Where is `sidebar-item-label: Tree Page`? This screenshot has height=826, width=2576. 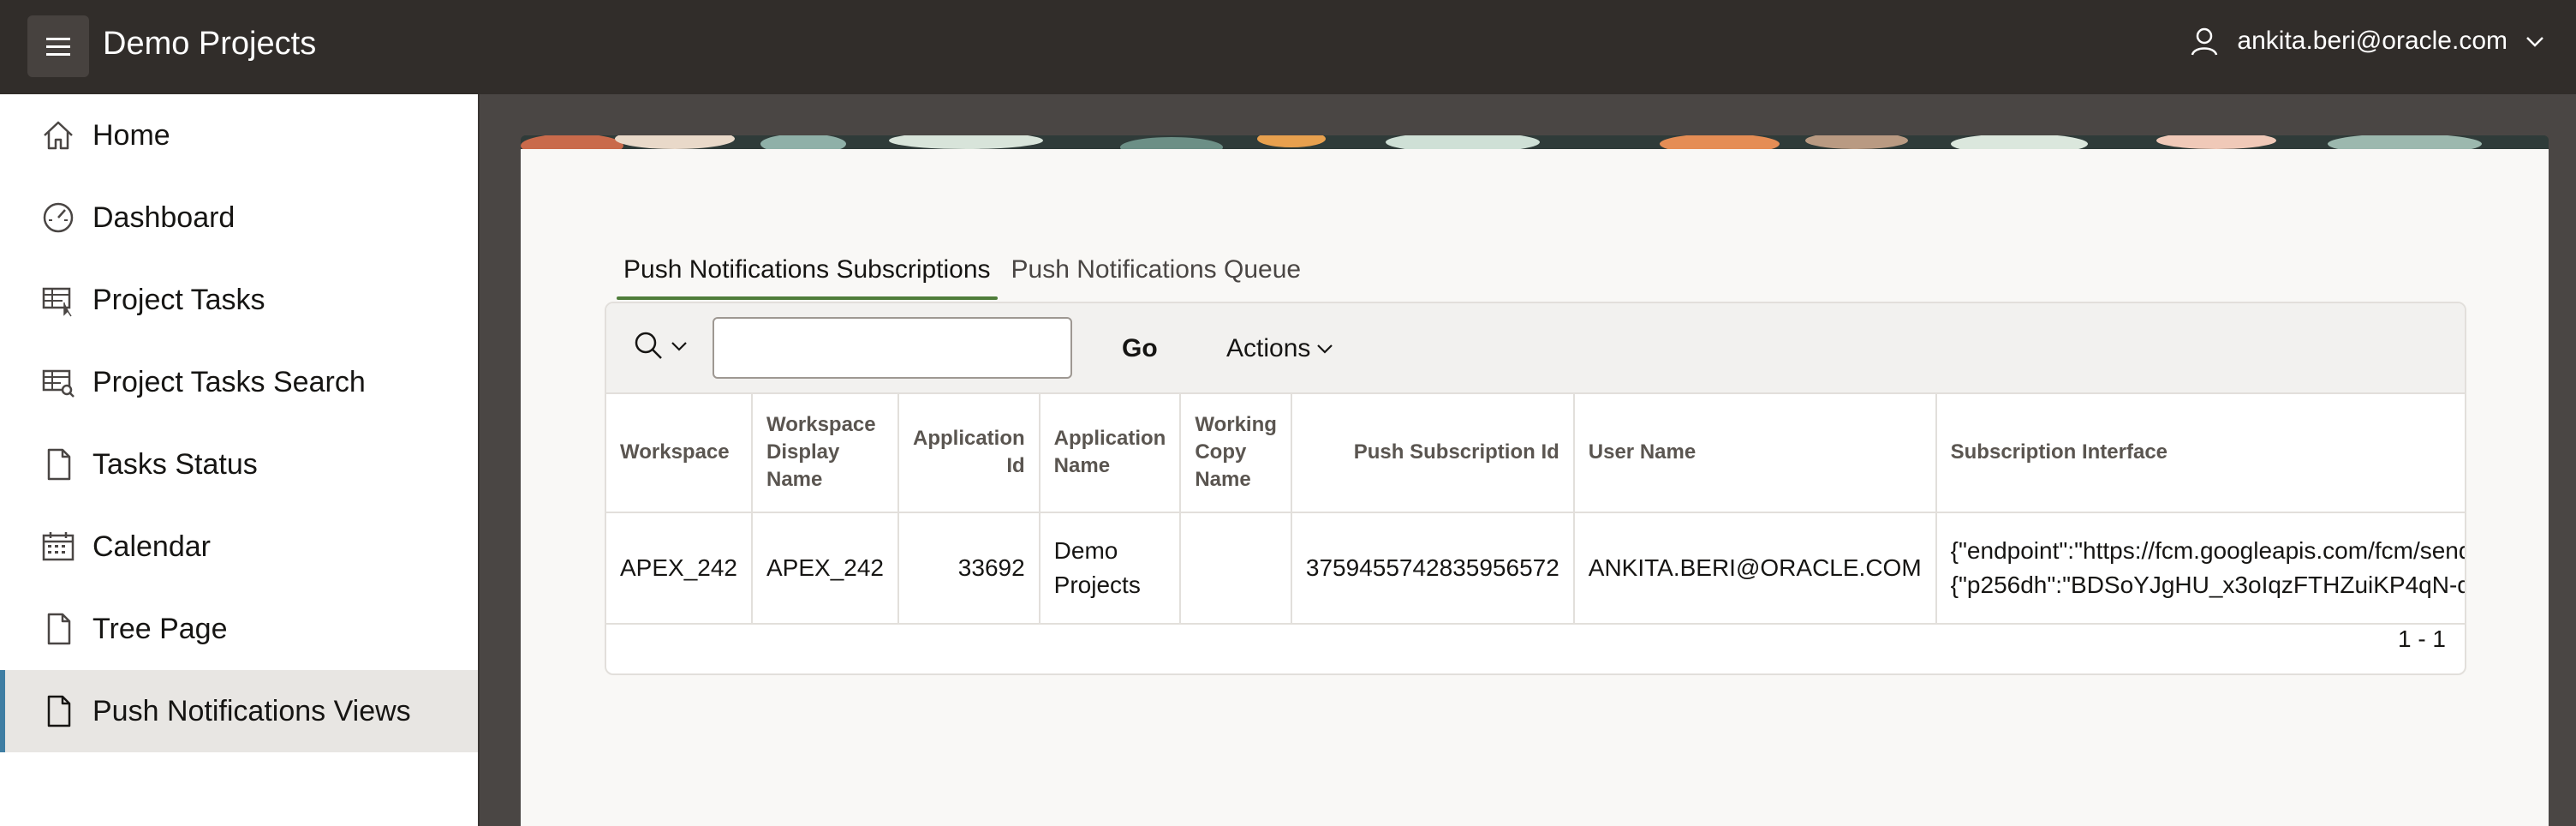 sidebar-item-label: Tree Page is located at coordinates (160, 628).